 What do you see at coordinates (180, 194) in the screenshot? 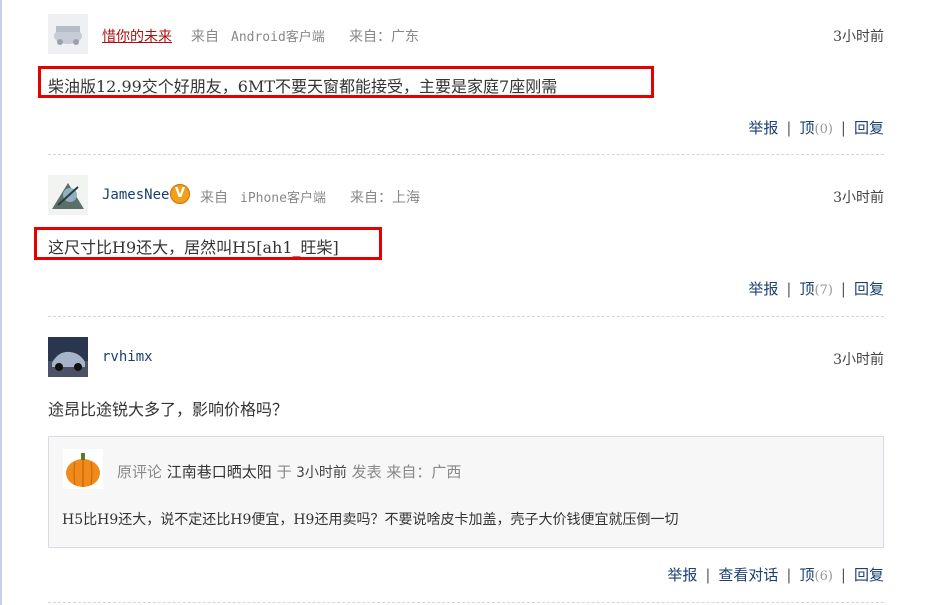
I see `verified-badge-icon: V` at bounding box center [180, 194].